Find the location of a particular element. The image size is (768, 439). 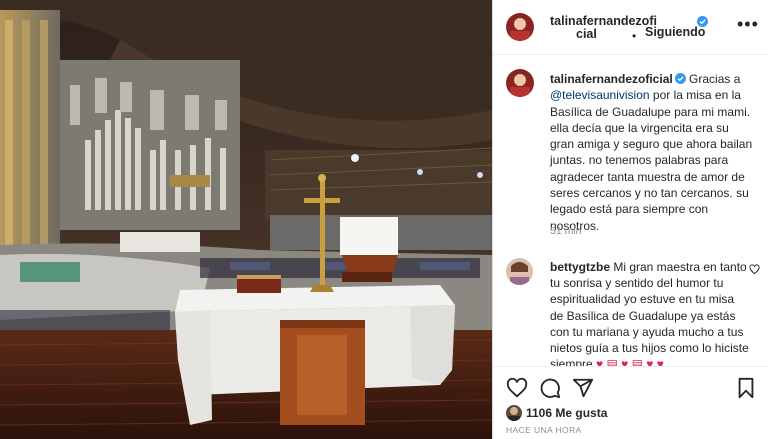

likes-count: 1106 Me gusta is located at coordinates (566, 413).